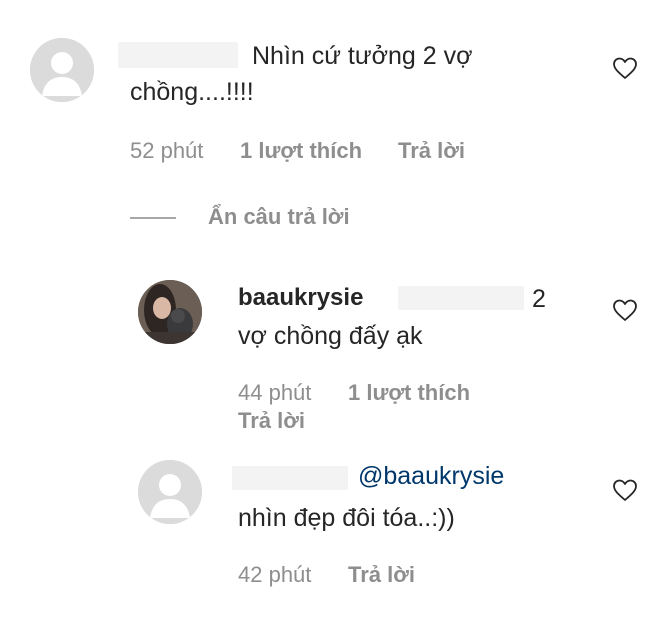 This screenshot has width=660, height=628. I want to click on hide-replies-button: Ẩn câu trả lời, so click(279, 217).